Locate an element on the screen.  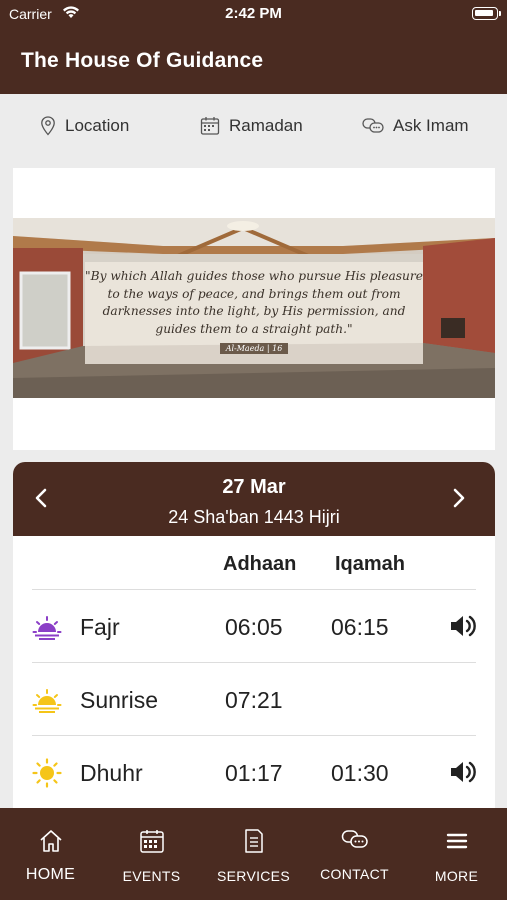
prayer-row-sunrise: Sunrise 07:21 is located at coordinates (254, 699).